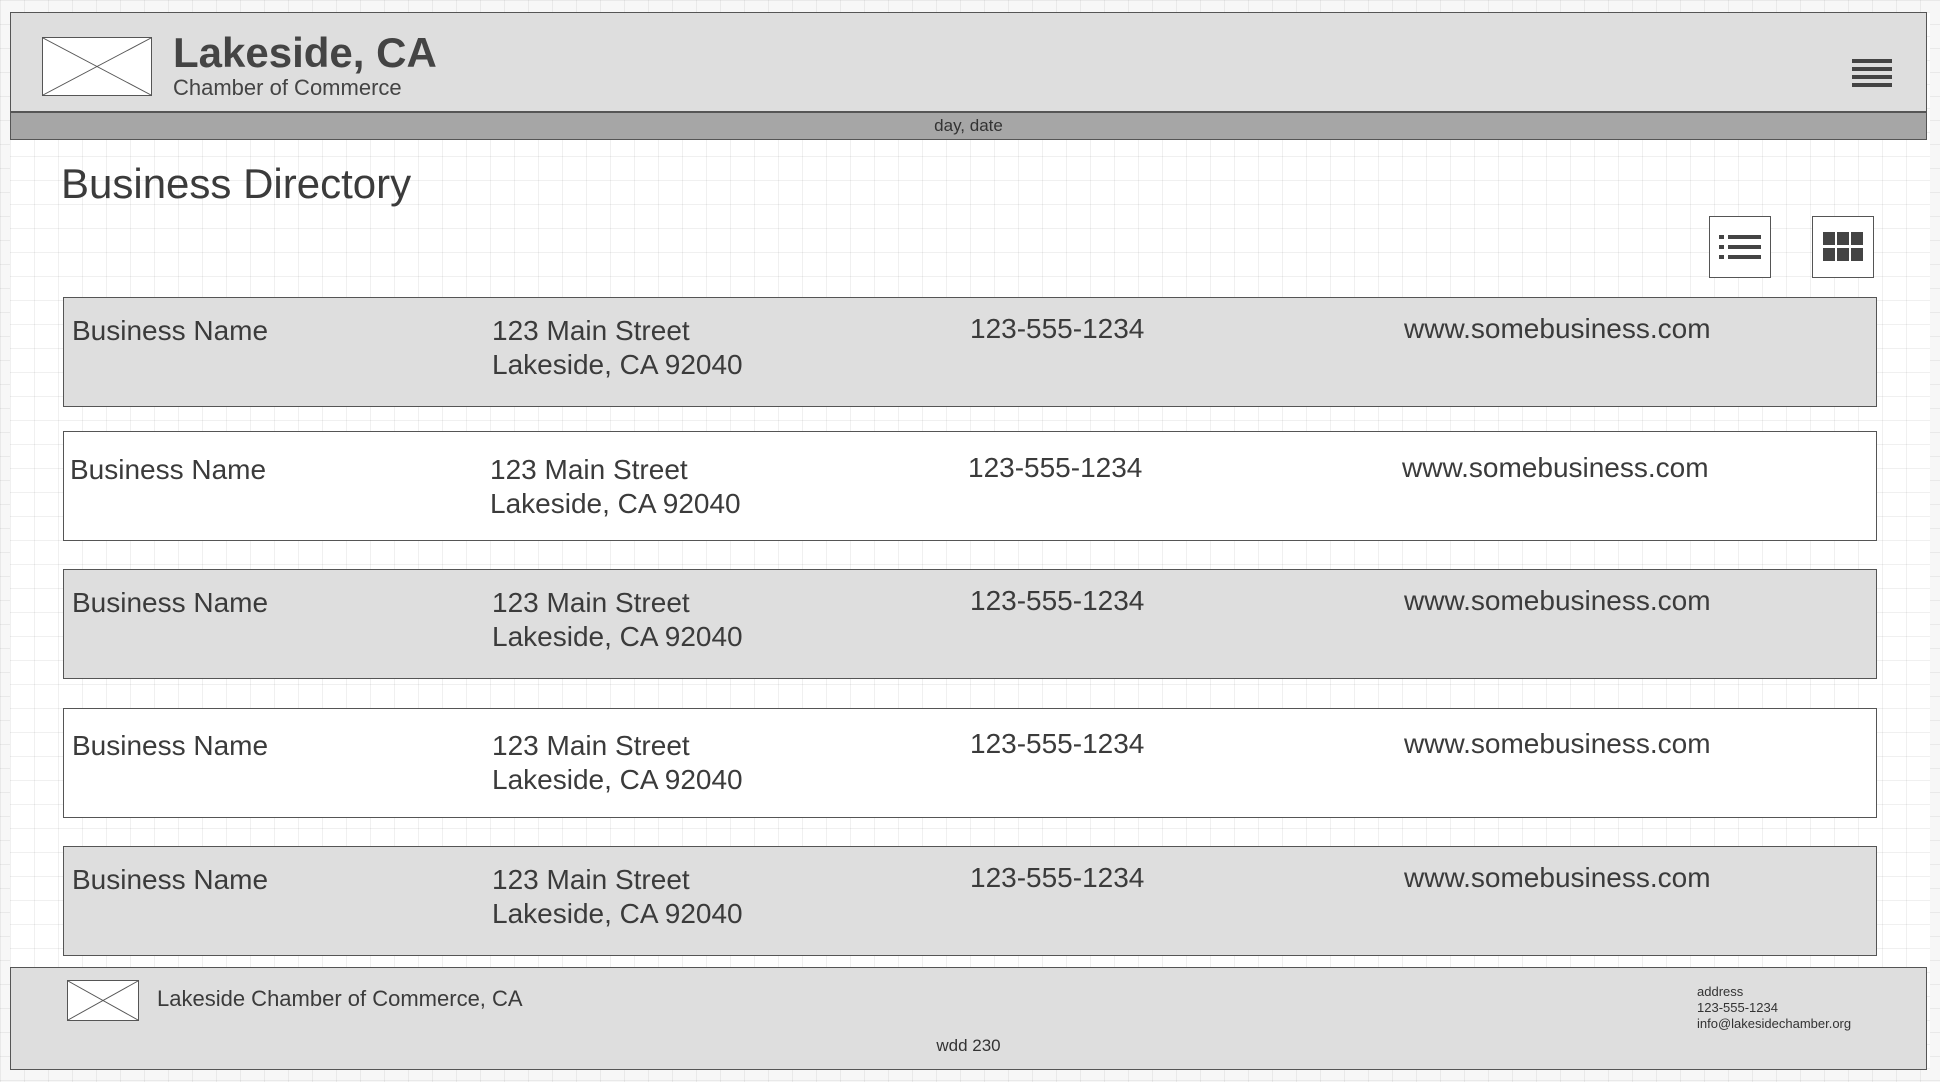 The image size is (1940, 1082). I want to click on list-view-button, so click(1740, 247).